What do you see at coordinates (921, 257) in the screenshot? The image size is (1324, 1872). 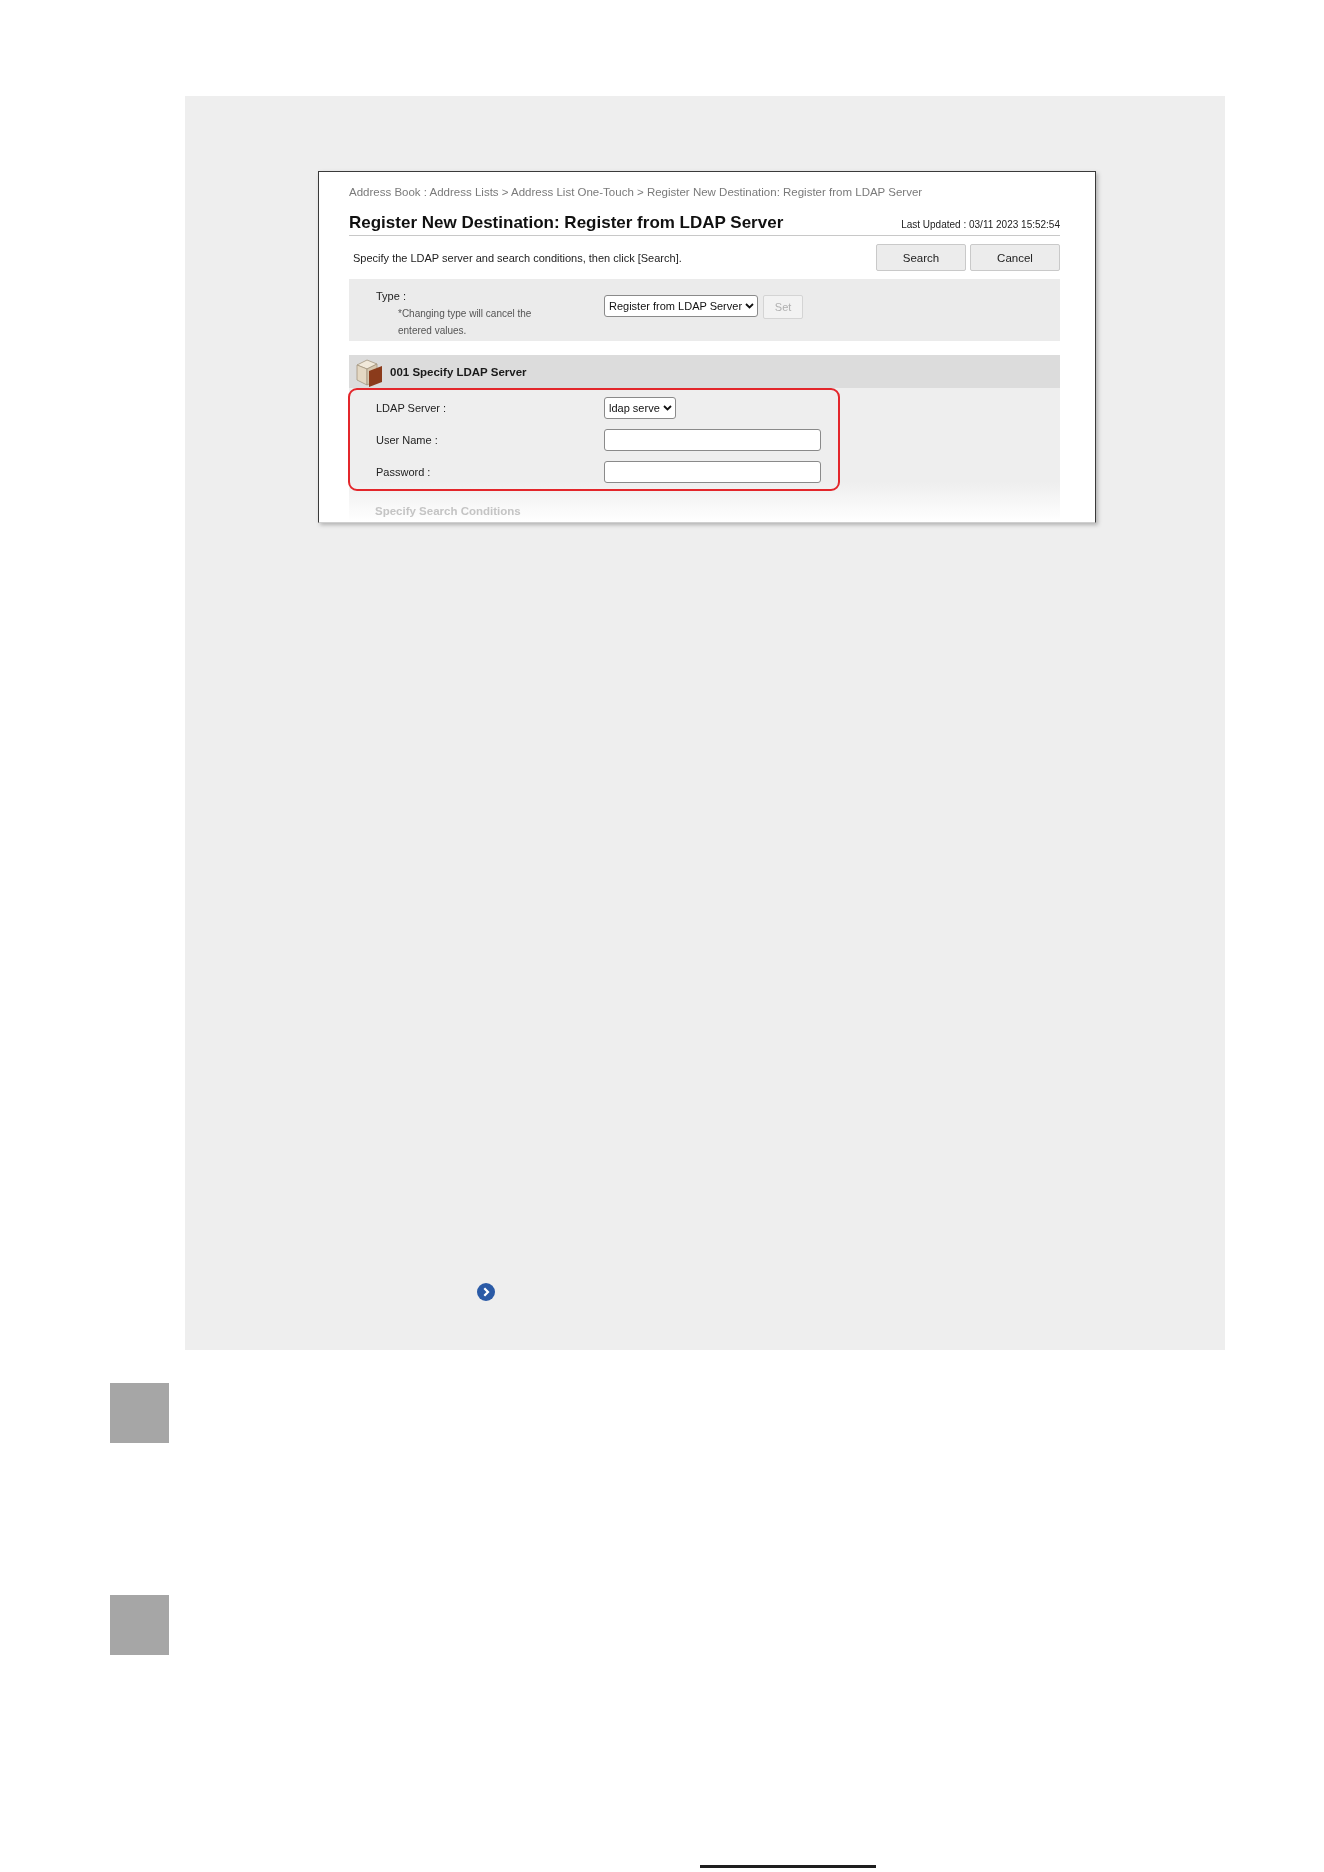 I see `action-button: Search` at bounding box center [921, 257].